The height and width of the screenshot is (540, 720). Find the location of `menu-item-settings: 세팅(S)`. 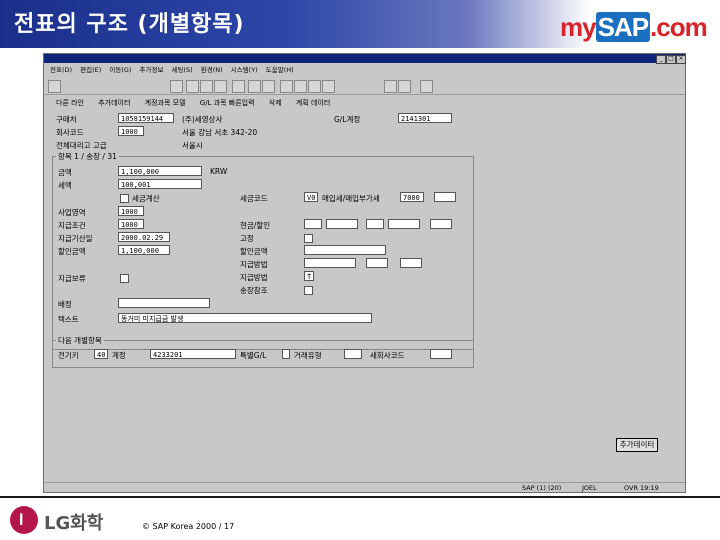

menu-item-settings: 세팅(S) is located at coordinates (182, 70).